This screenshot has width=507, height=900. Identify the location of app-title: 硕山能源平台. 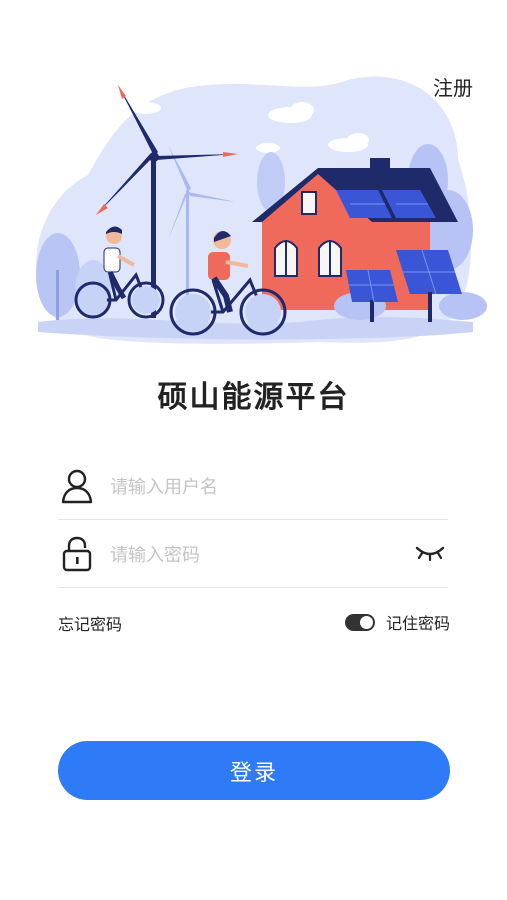
(253, 397).